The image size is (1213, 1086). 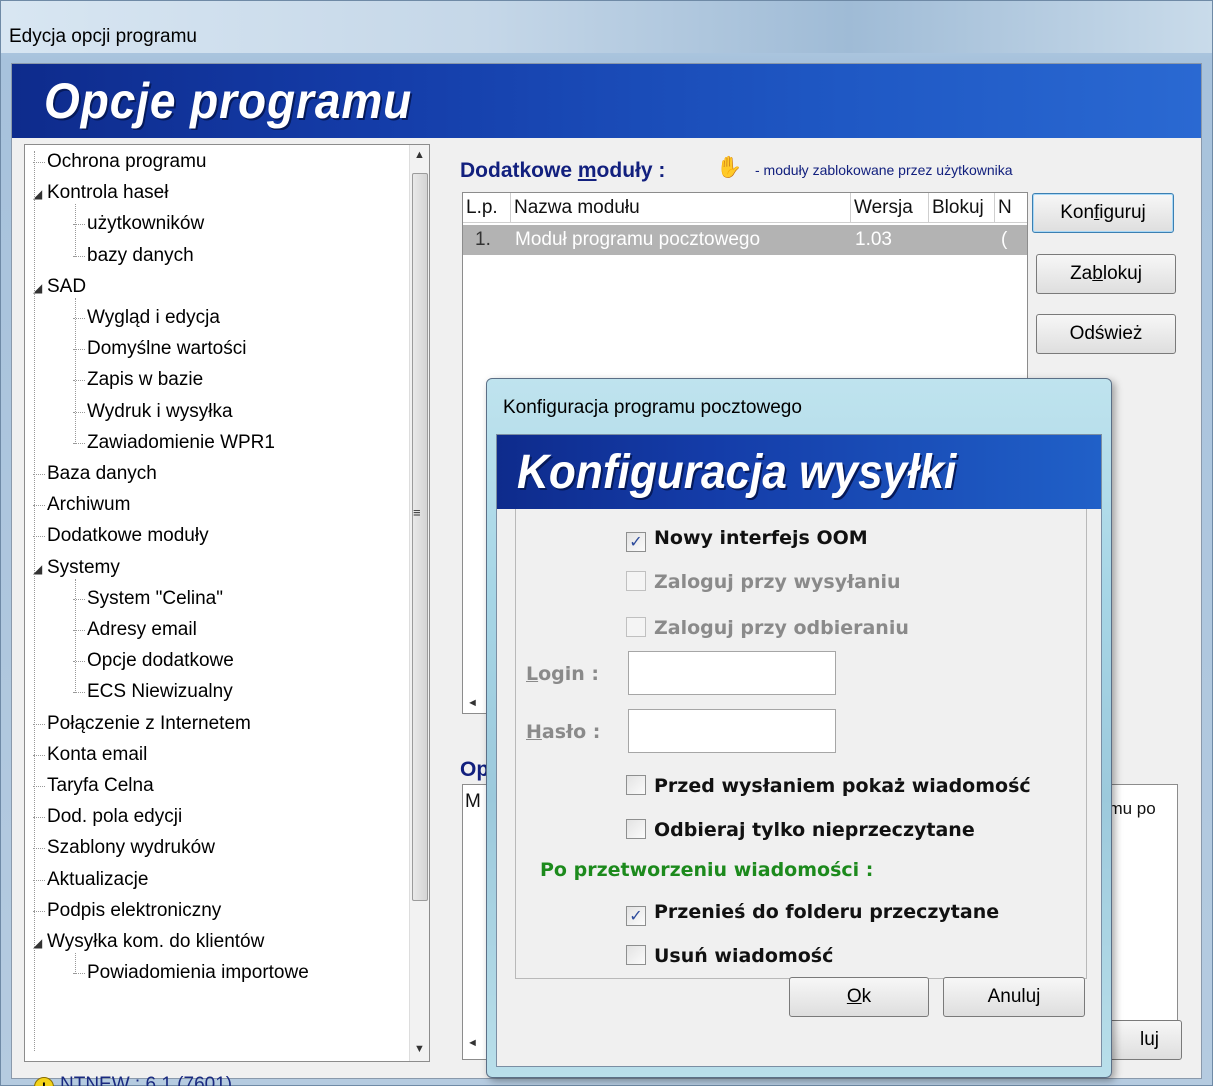 What do you see at coordinates (812, 912) in the screenshot?
I see `move-read-checkbox: ✓ Przenieś do folderu przeczytane` at bounding box center [812, 912].